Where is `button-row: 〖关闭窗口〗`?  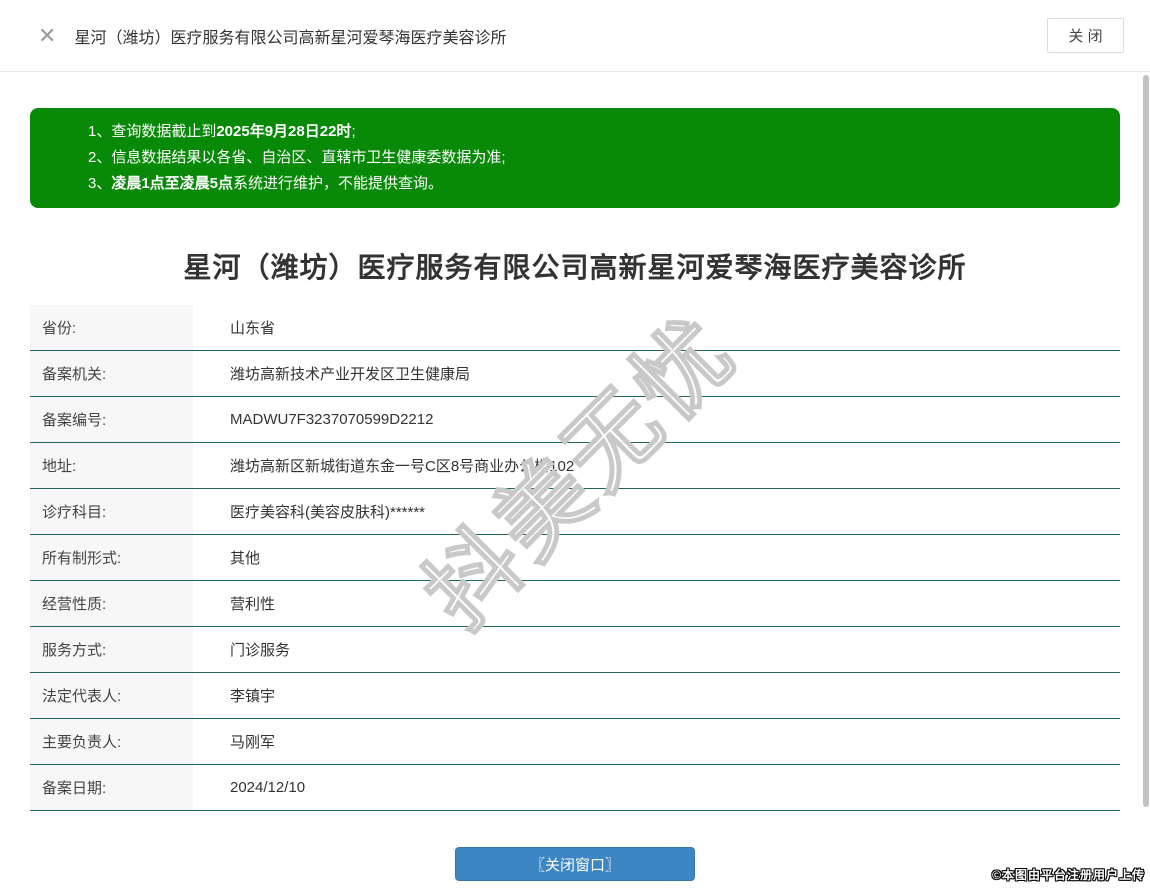 button-row: 〖关闭窗口〗 is located at coordinates (575, 864).